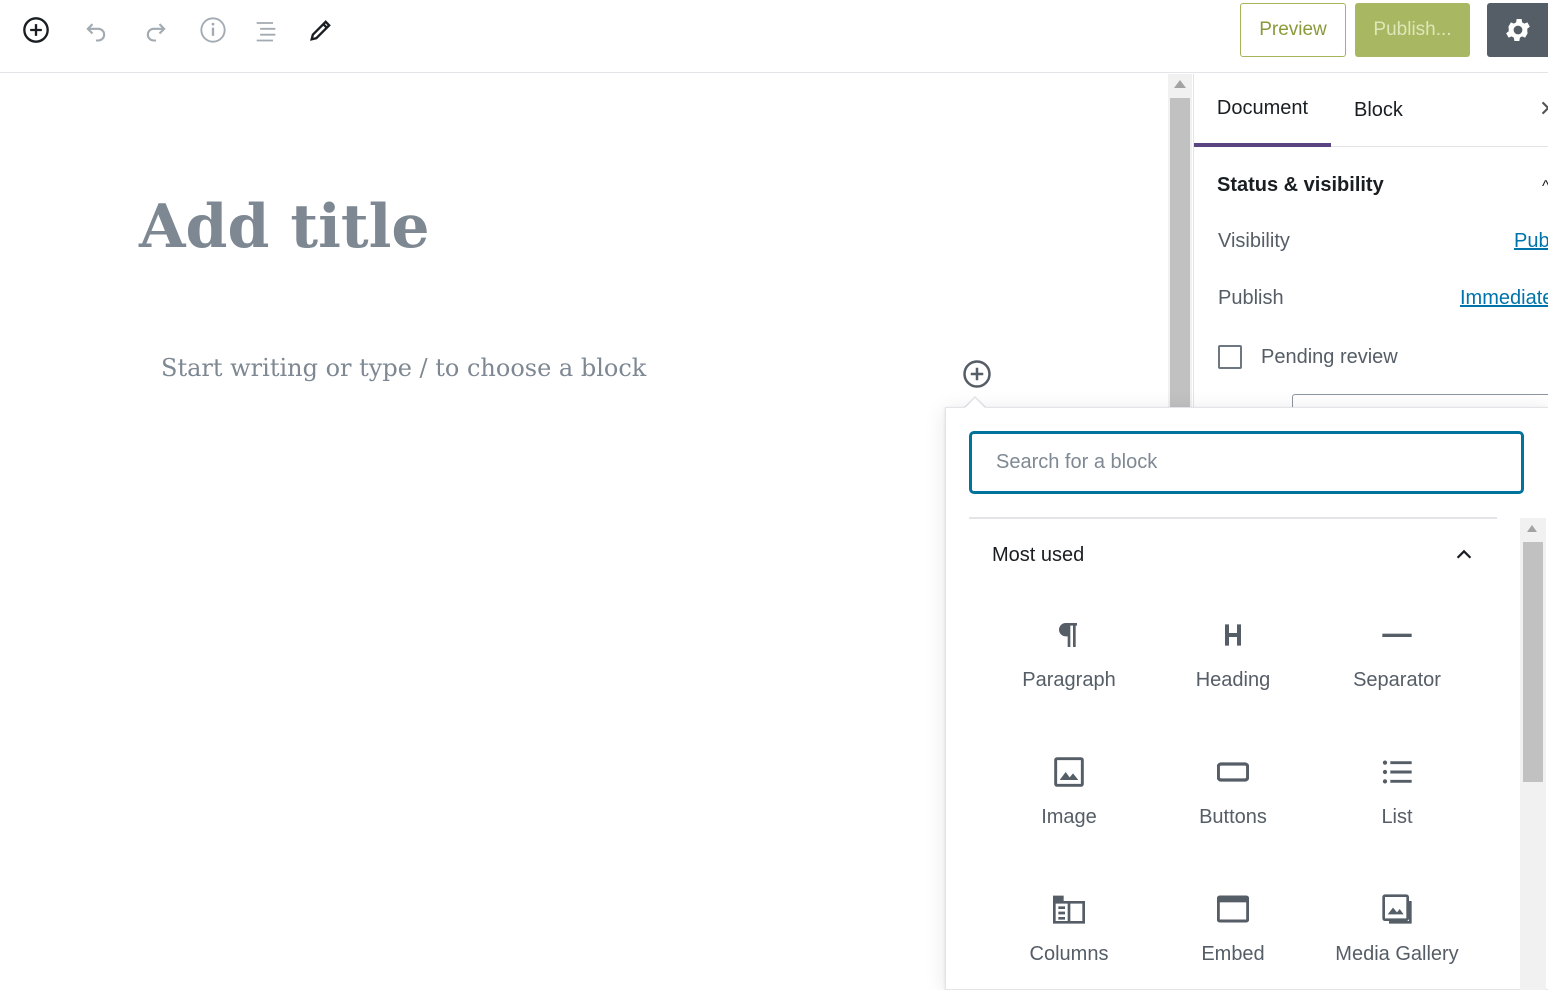 This screenshot has height=990, width=1548. What do you see at coordinates (284, 227) in the screenshot?
I see `post-title-input: Add title` at bounding box center [284, 227].